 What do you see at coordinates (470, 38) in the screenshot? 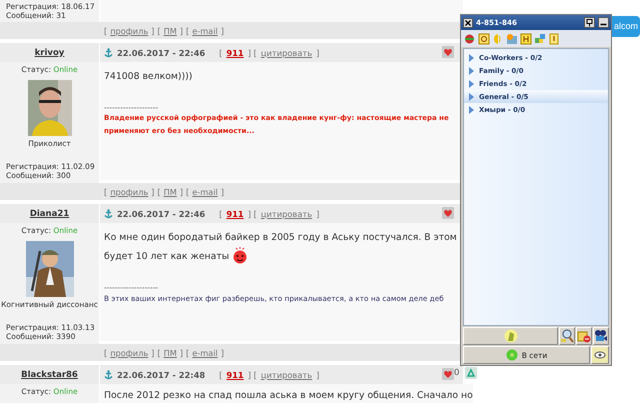
I see `ball-icon` at bounding box center [470, 38].